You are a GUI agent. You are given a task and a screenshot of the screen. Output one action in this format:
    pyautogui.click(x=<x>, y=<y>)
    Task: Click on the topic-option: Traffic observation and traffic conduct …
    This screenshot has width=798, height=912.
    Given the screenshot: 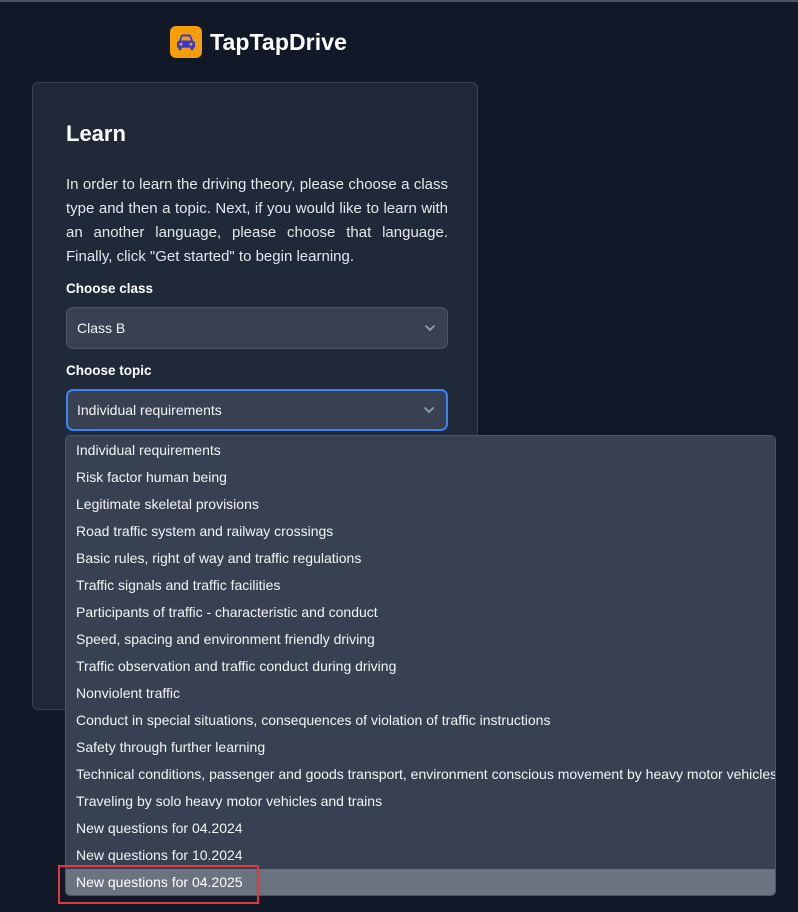 What is the action you would take?
    pyautogui.click(x=420, y=666)
    